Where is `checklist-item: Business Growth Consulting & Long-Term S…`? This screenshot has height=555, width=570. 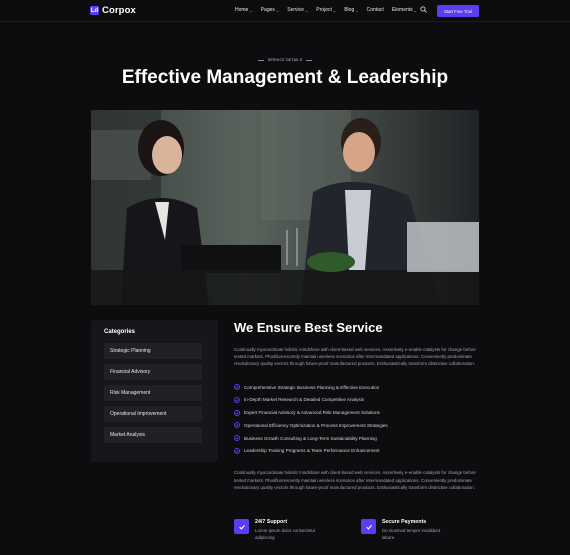 checklist-item: Business Growth Consulting & Long-Term S… is located at coordinates (357, 438).